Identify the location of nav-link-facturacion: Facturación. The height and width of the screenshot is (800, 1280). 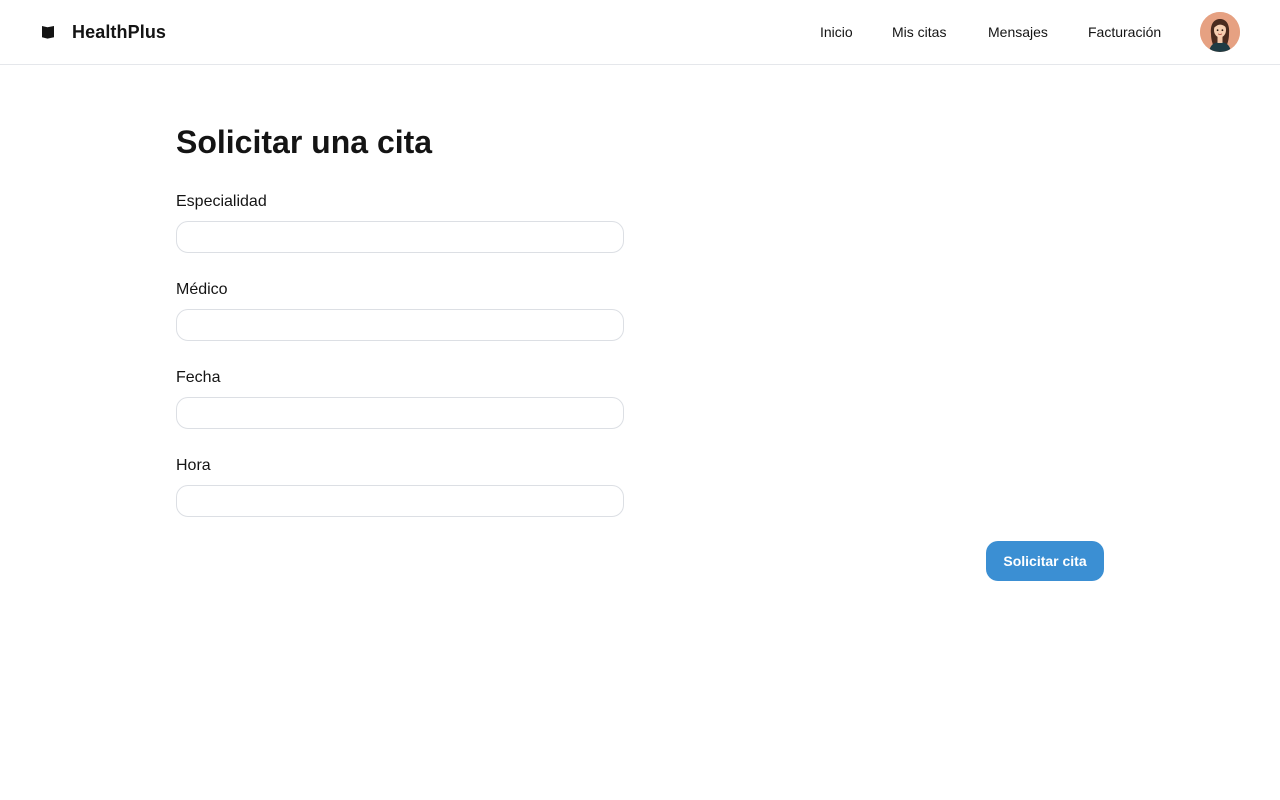
(1124, 32).